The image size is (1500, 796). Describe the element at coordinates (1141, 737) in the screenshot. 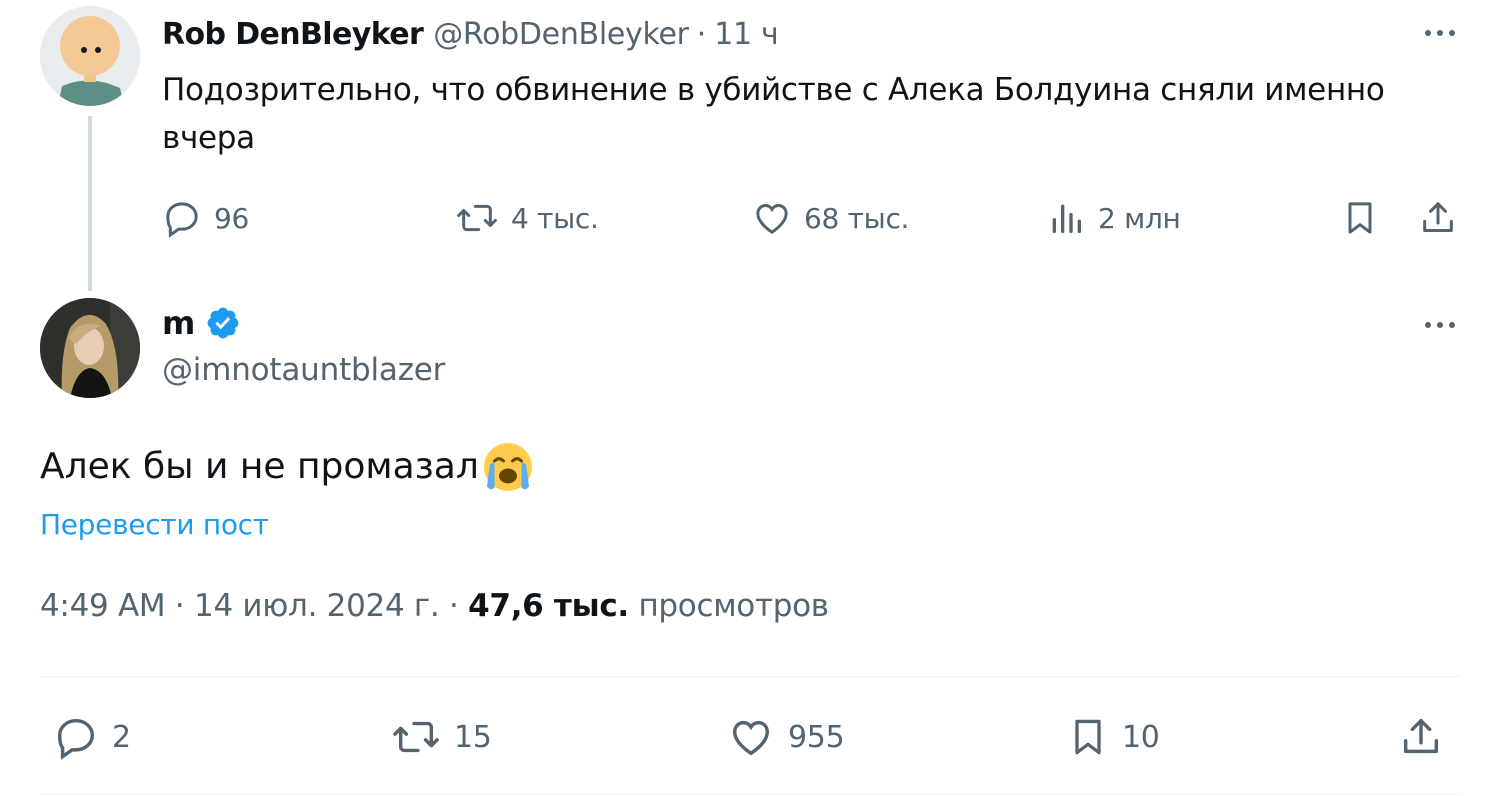

I see `bookmark-count: 10` at that location.